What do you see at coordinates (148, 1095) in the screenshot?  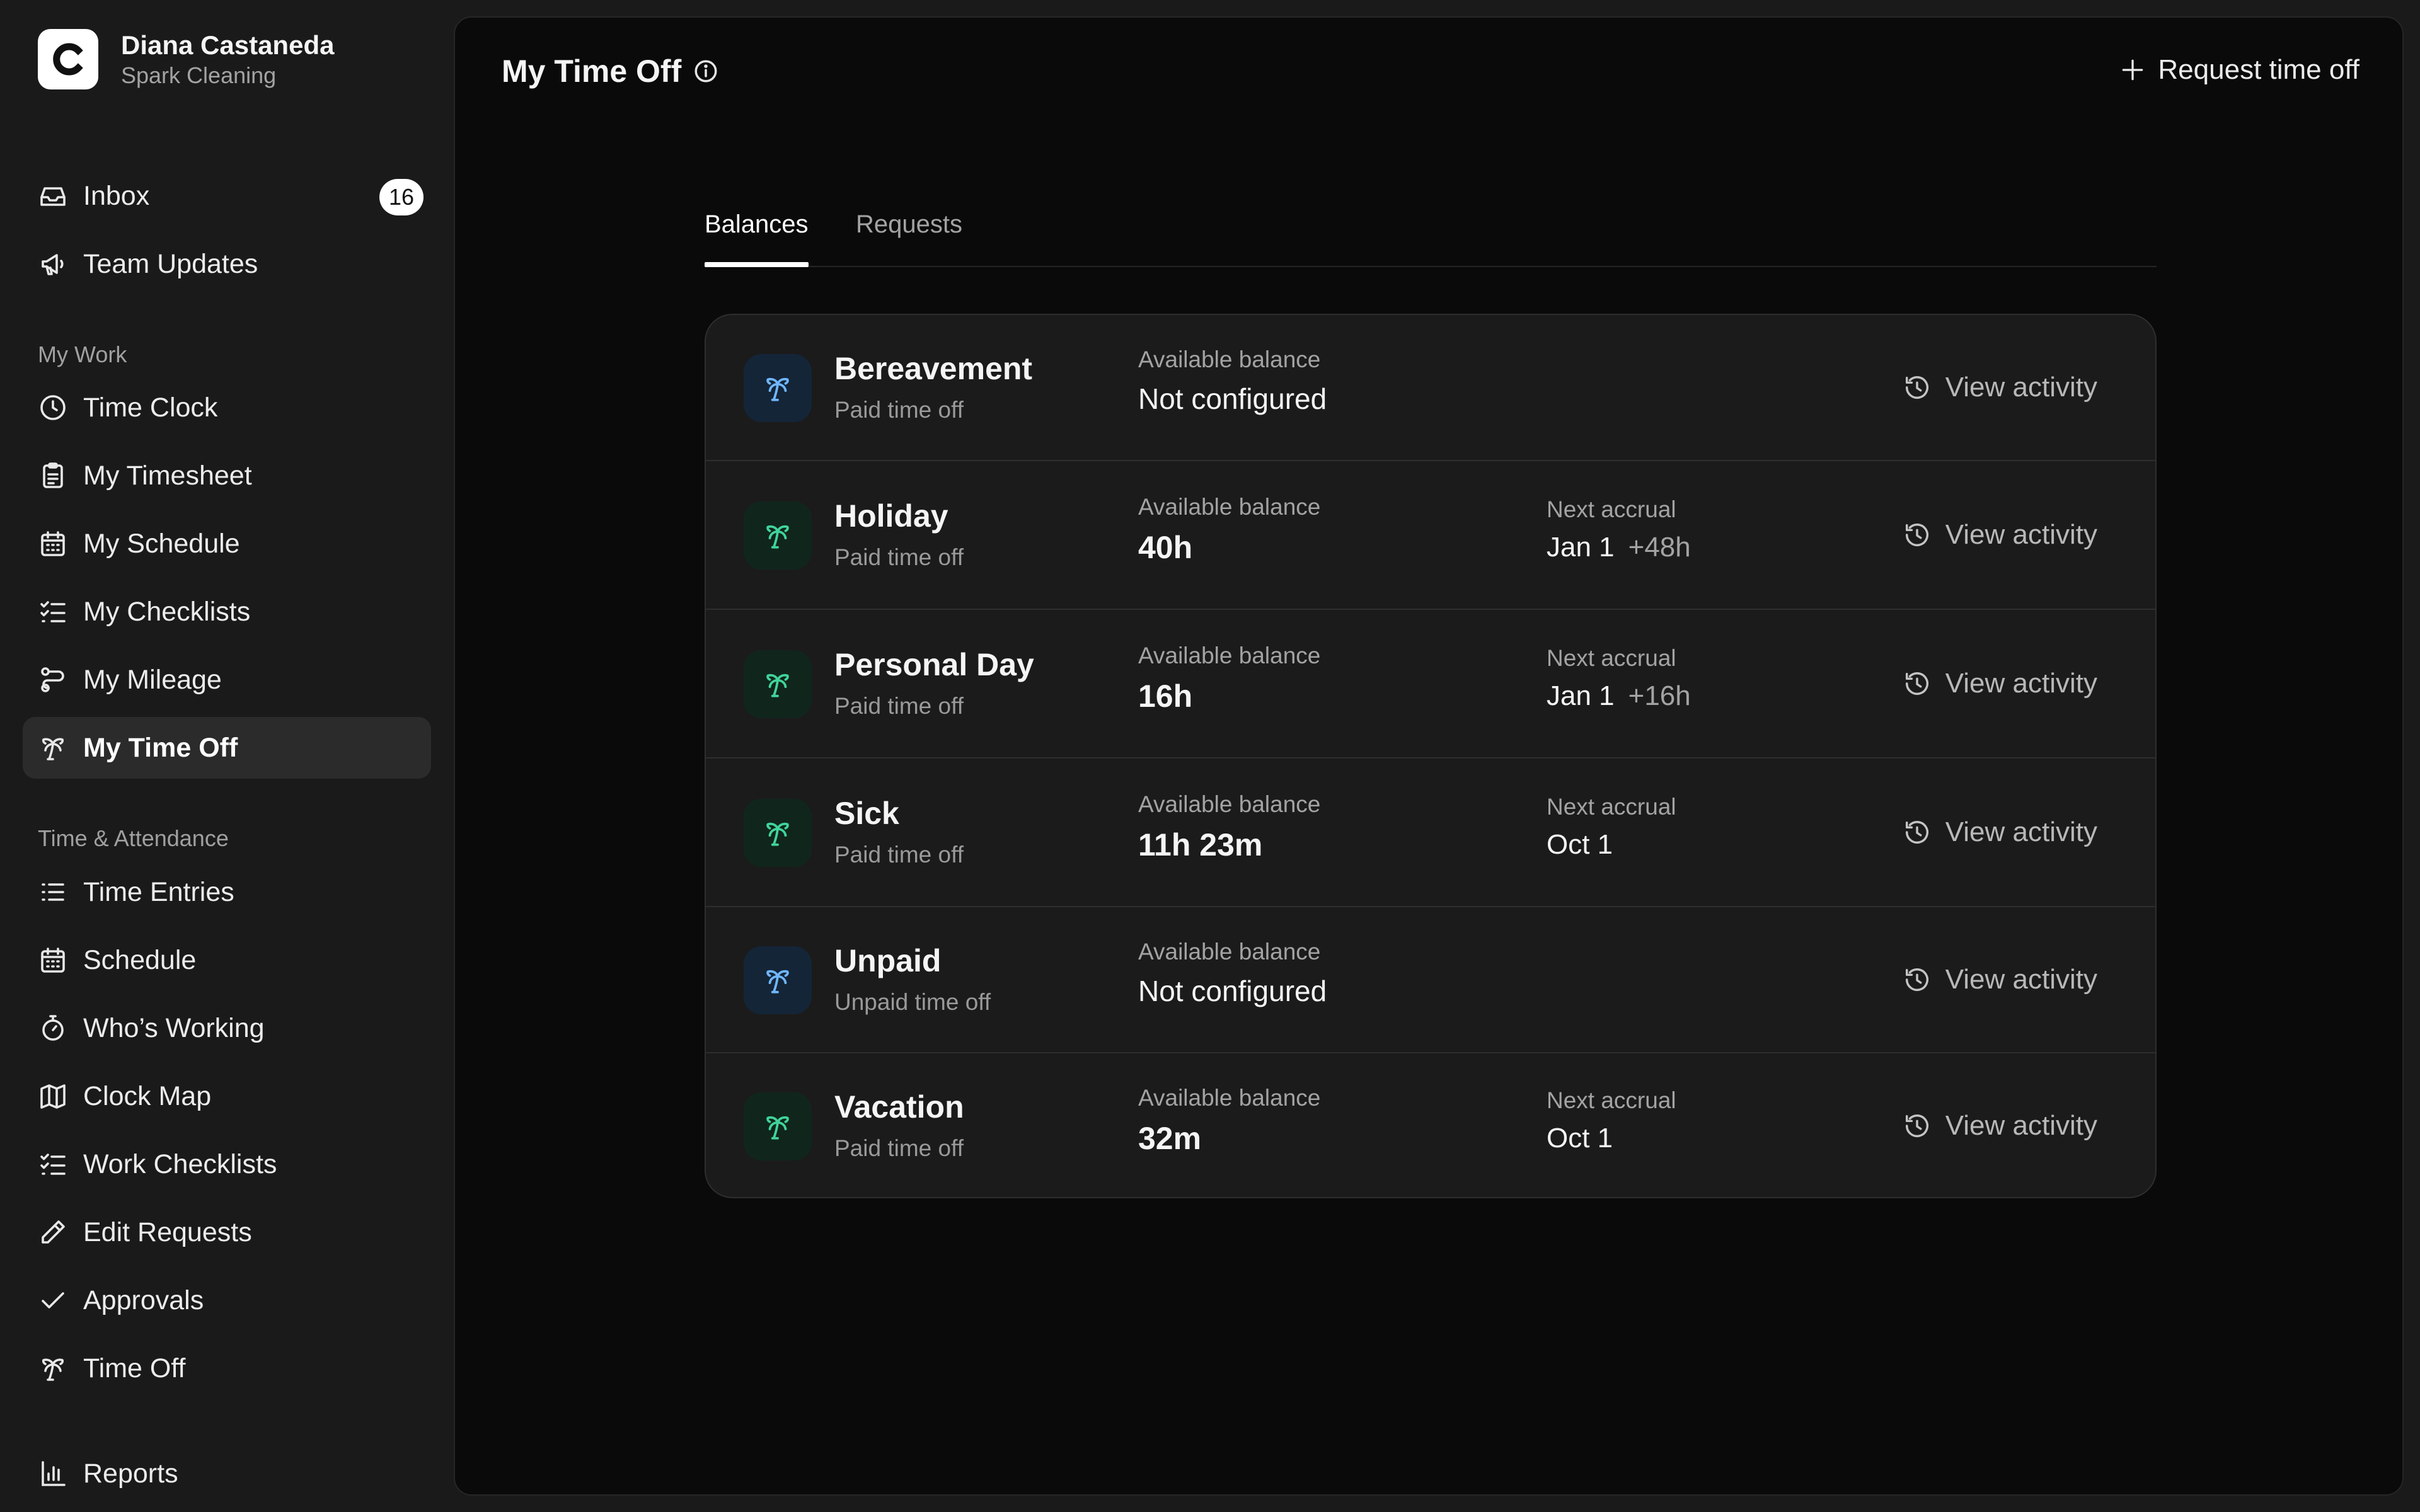 I see `nav-label: Clock Map` at bounding box center [148, 1095].